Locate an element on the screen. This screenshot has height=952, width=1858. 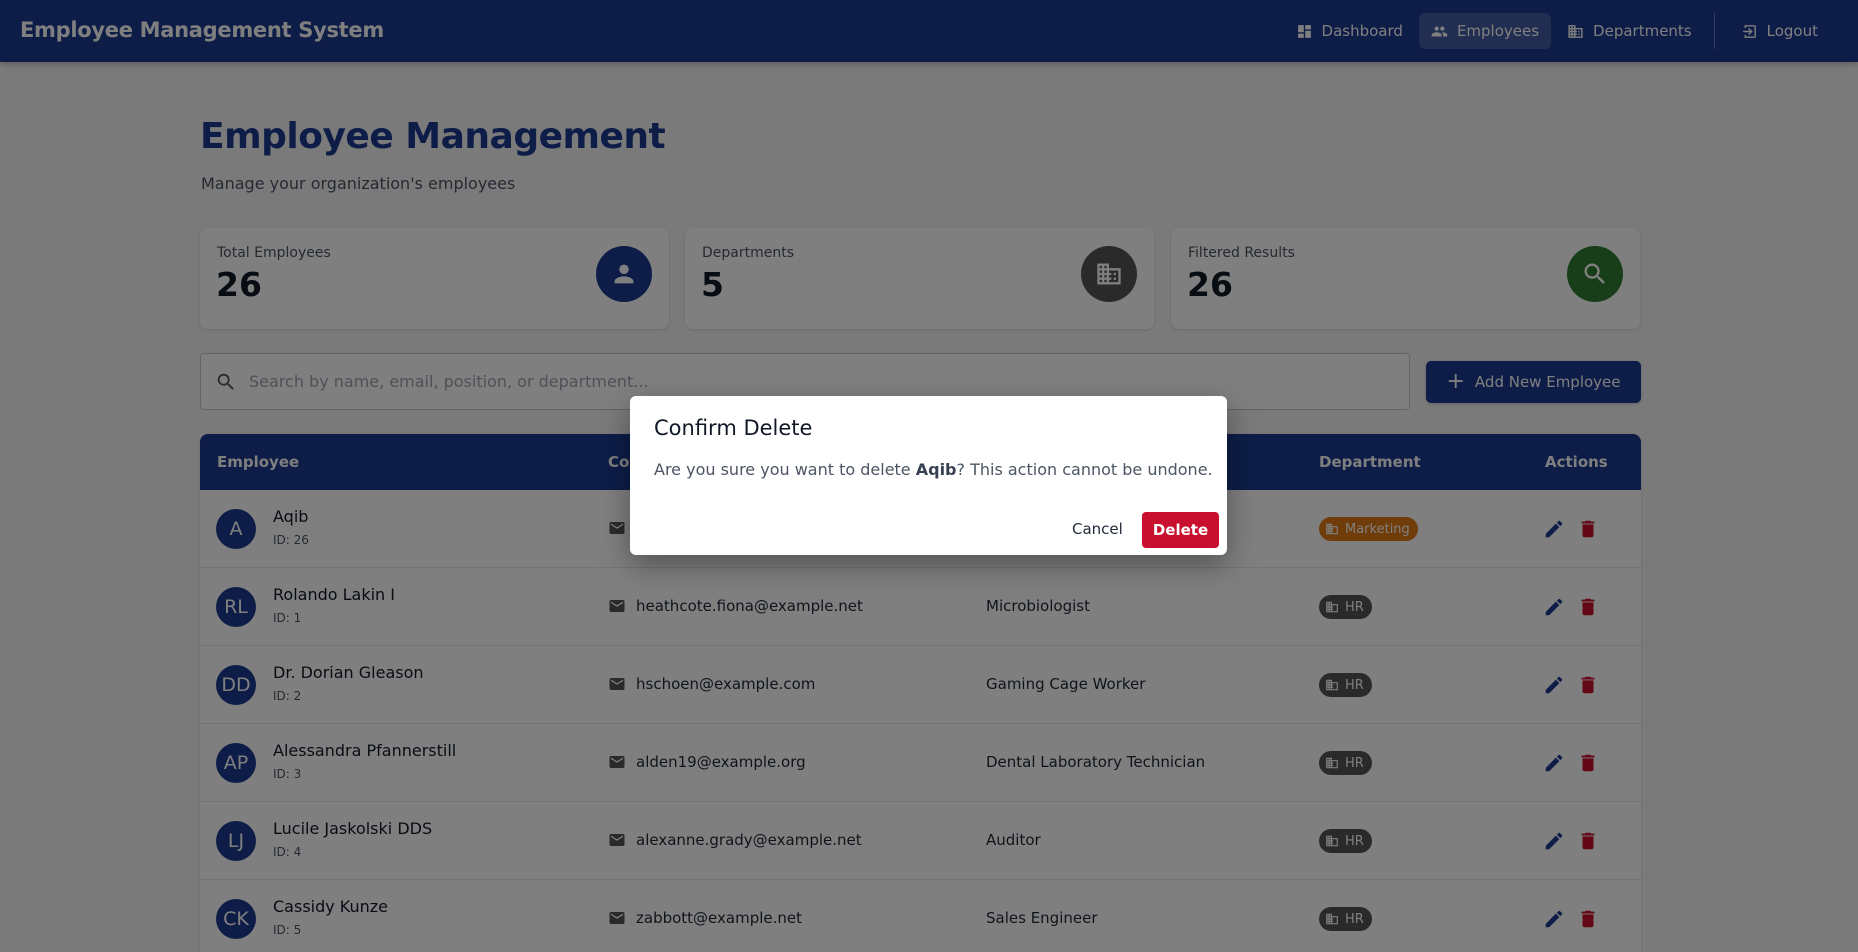
cancel-button: Cancel is located at coordinates (1097, 529).